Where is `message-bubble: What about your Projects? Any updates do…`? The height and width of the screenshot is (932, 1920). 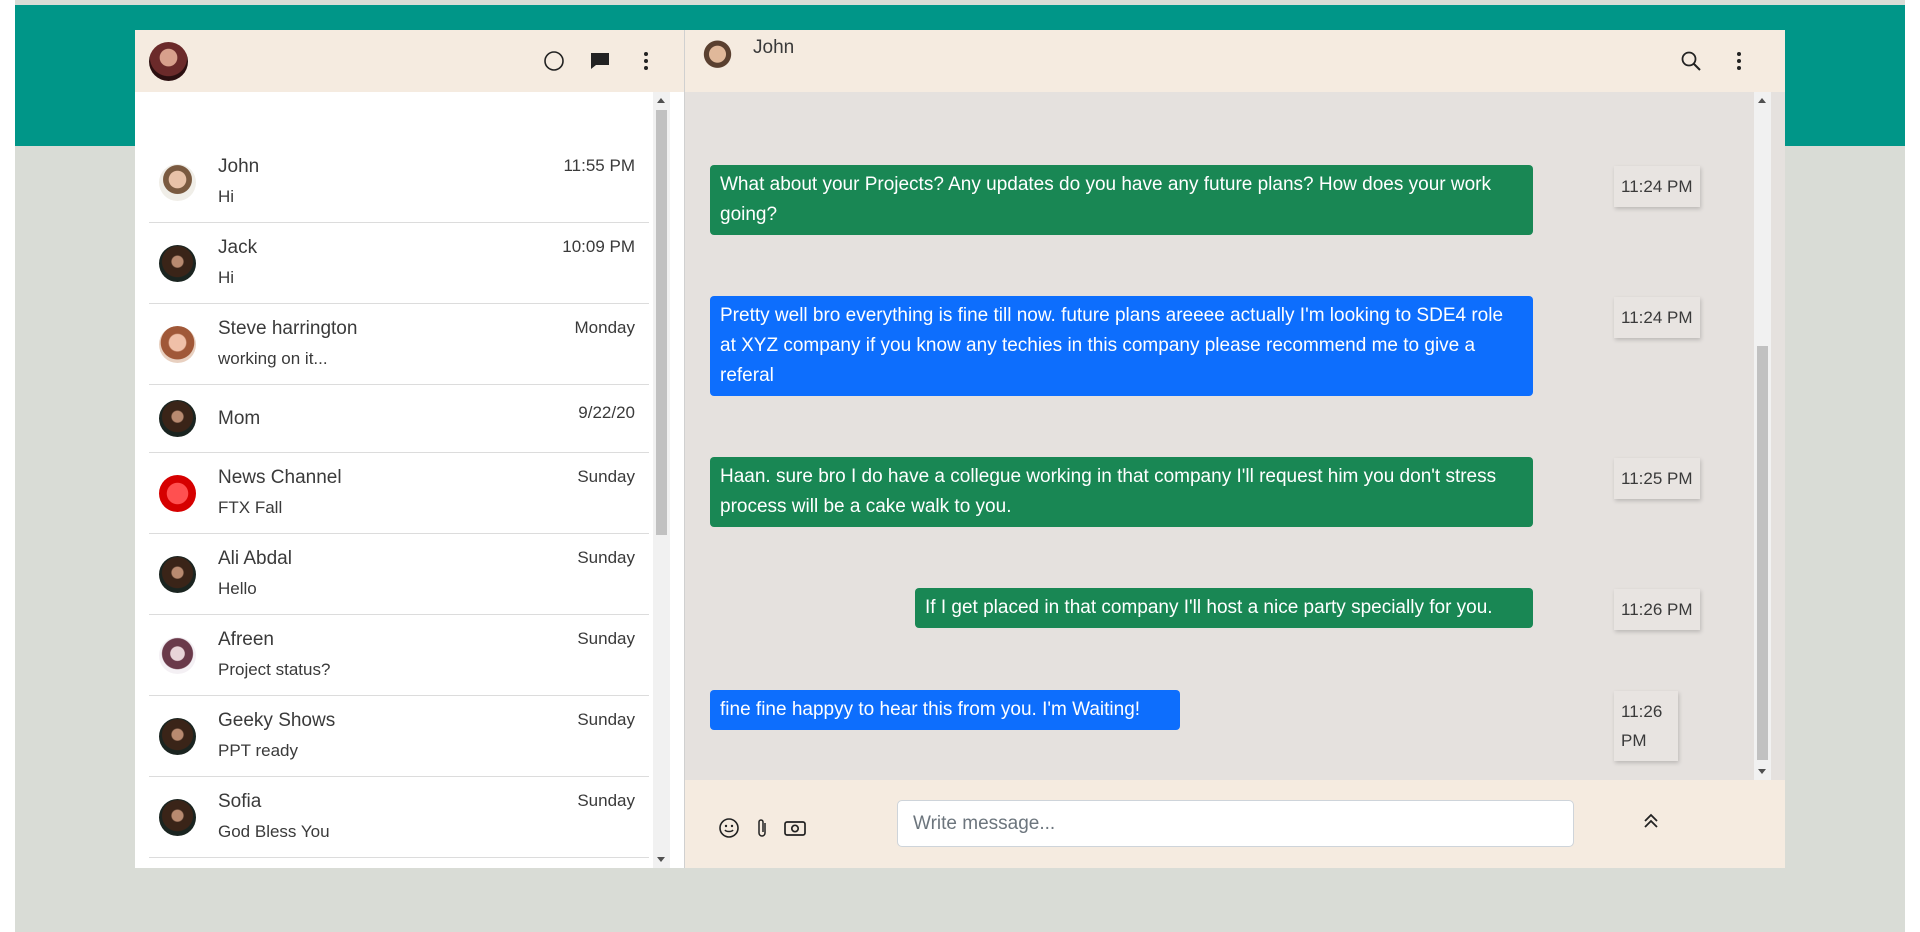
message-bubble: What about your Projects? Any updates do… is located at coordinates (1121, 200).